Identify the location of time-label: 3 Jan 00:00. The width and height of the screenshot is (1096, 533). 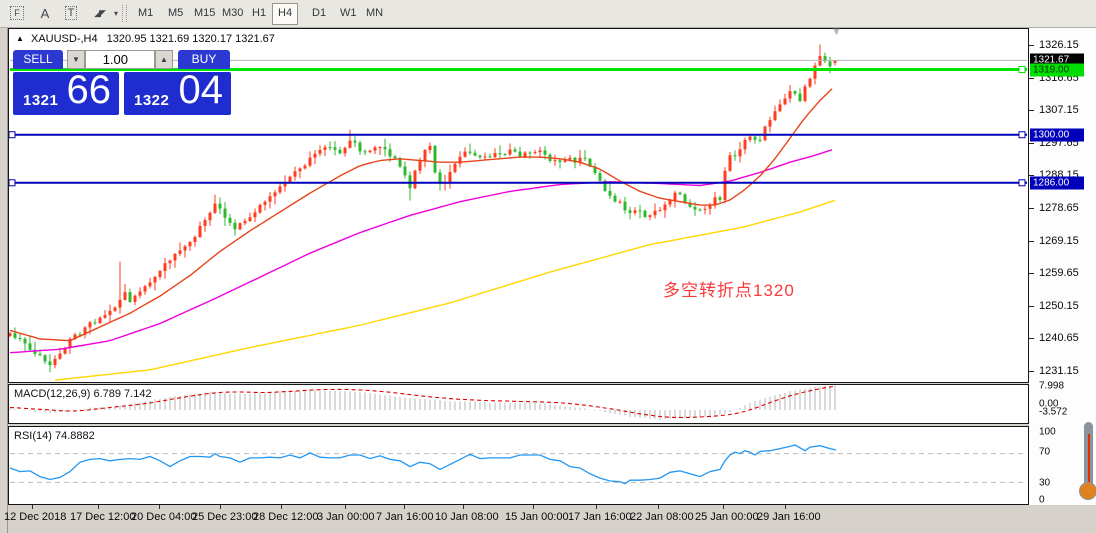
(346, 517).